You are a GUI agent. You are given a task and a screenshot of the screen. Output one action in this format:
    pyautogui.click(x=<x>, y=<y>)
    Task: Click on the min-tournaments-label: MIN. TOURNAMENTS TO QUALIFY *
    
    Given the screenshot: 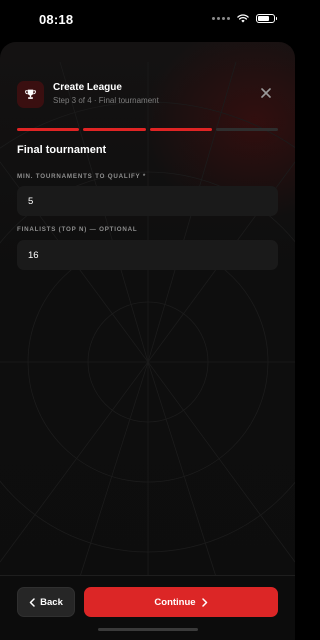 What is the action you would take?
    pyautogui.click(x=82, y=176)
    